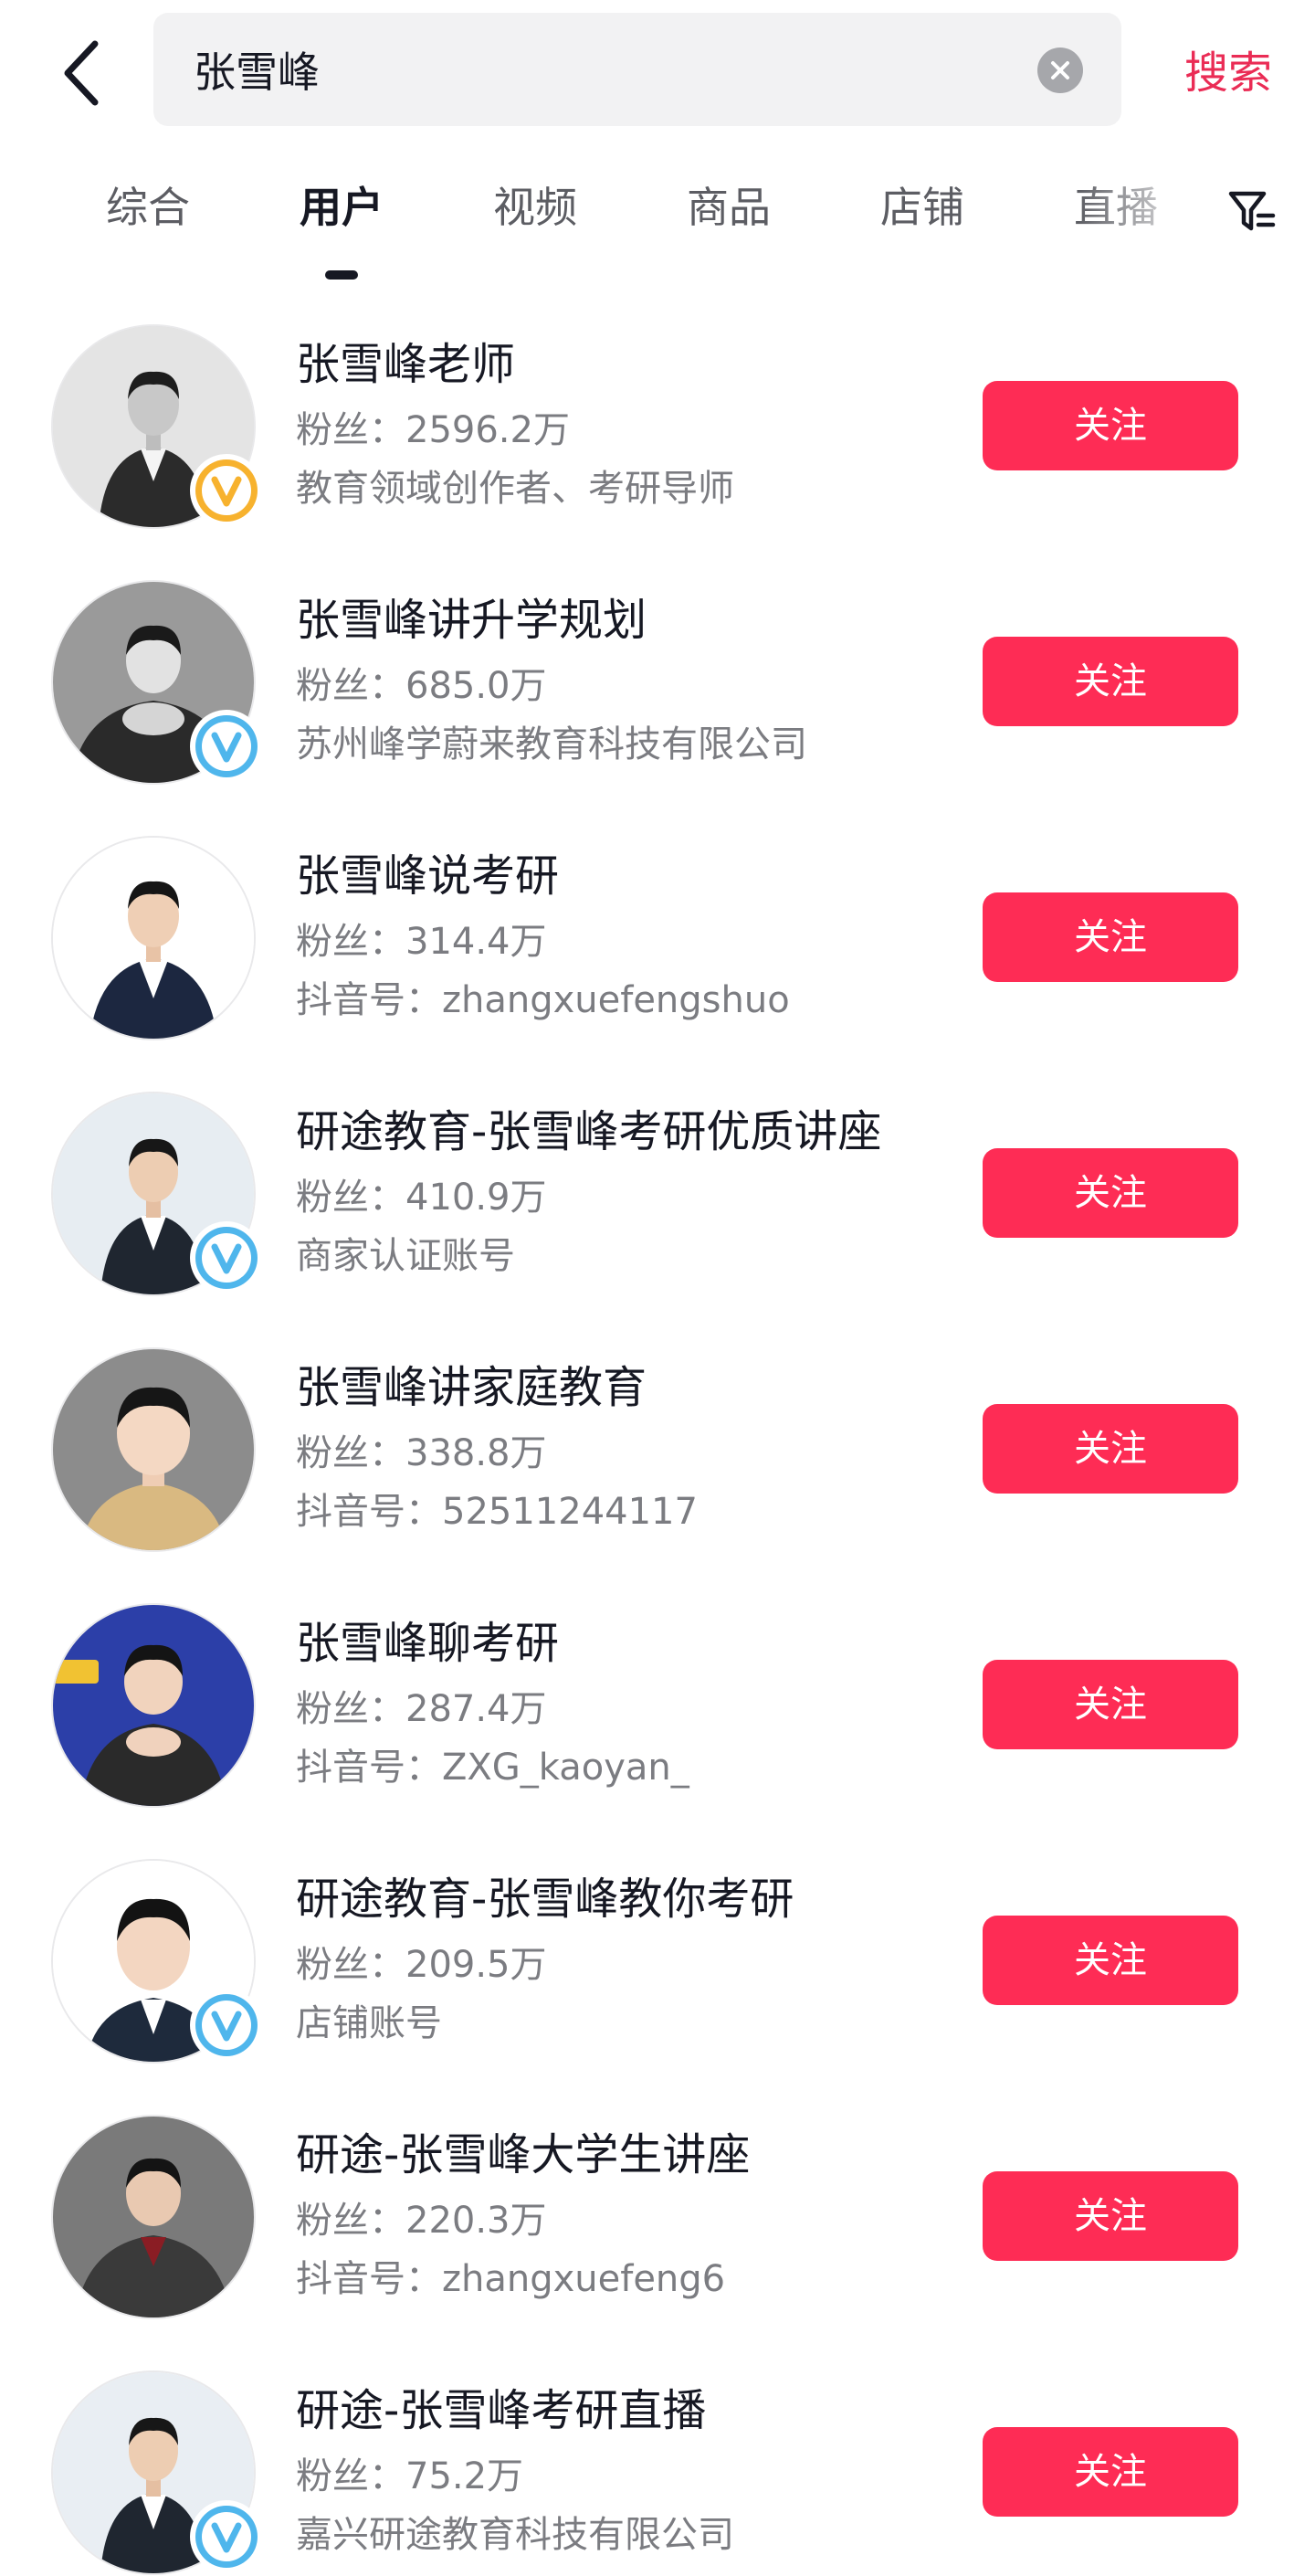 The height and width of the screenshot is (2576, 1315). I want to click on clear-search-button, so click(1060, 70).